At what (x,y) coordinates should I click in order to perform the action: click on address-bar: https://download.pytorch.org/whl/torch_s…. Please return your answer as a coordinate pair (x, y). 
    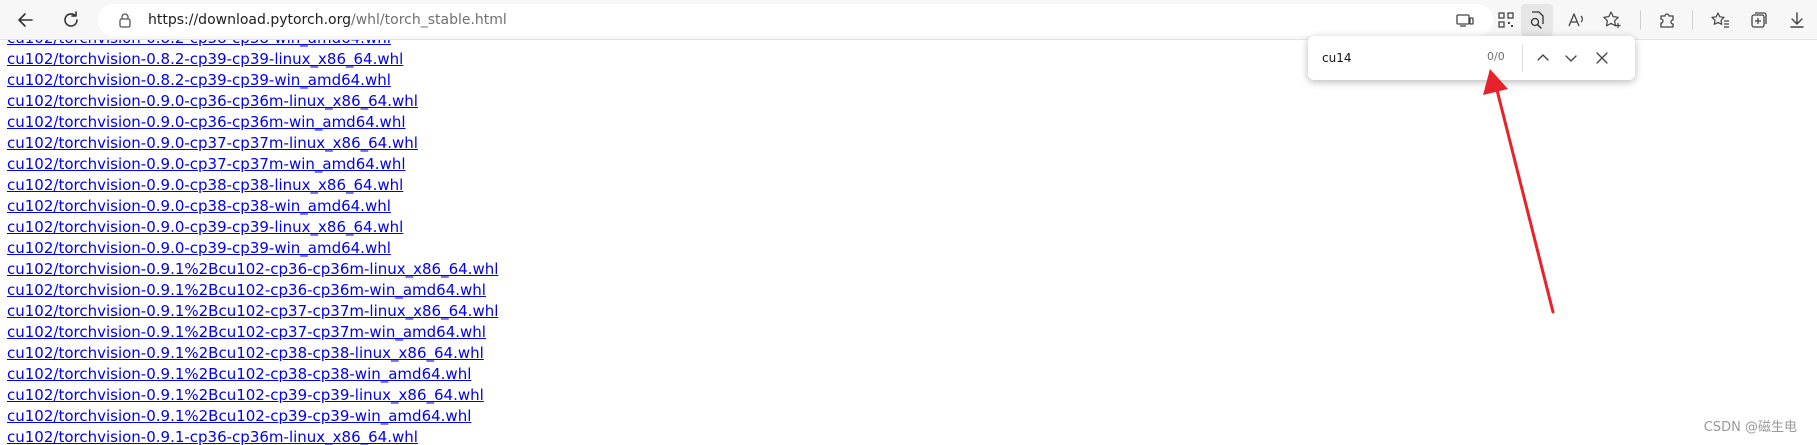
    Looking at the image, I should click on (806, 20).